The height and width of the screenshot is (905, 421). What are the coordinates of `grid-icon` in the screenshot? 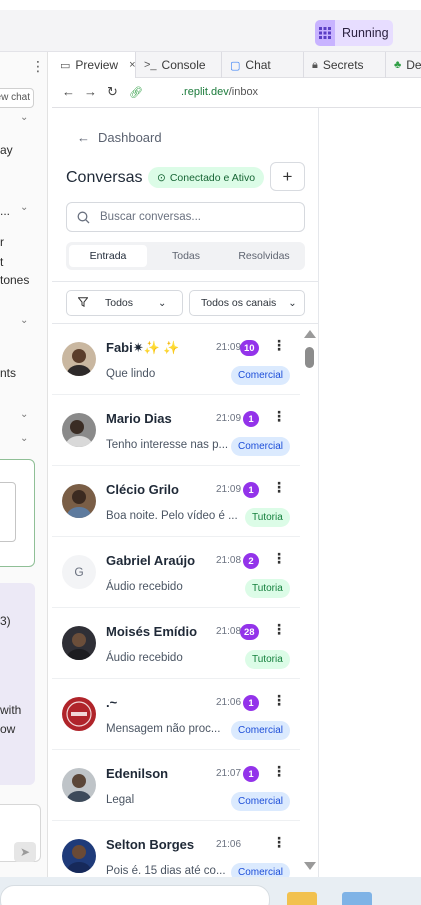 It's located at (325, 33).